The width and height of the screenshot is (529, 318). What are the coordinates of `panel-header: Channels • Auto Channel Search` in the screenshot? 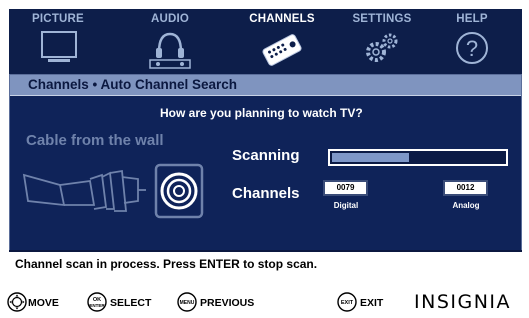 It's located at (265, 85).